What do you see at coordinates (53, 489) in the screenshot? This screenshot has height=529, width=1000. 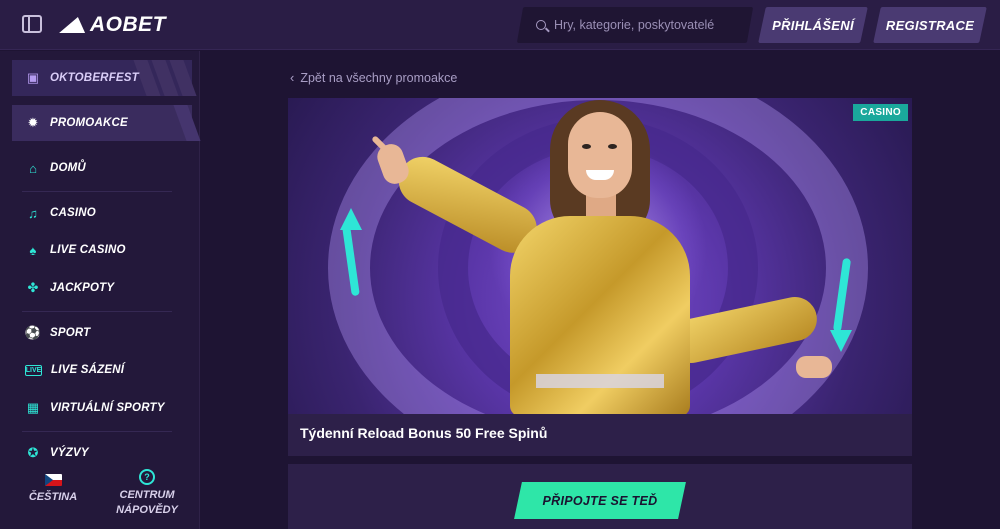 I see `language-selector: ČEŠTINA` at bounding box center [53, 489].